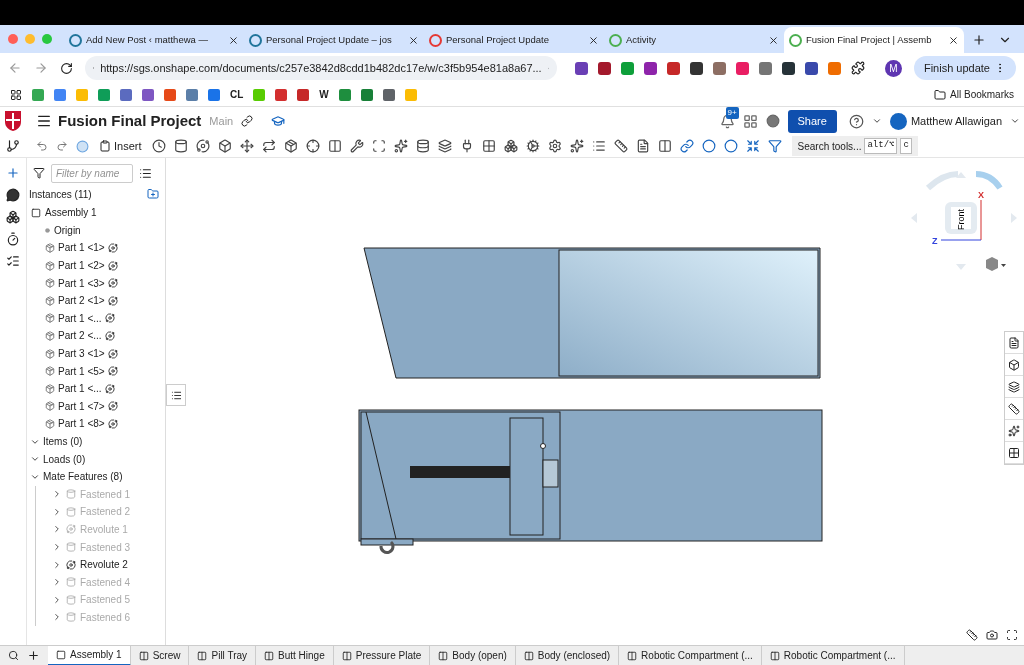 The width and height of the screenshot is (1024, 665). What do you see at coordinates (898, 121) in the screenshot?
I see `user-avatar` at bounding box center [898, 121].